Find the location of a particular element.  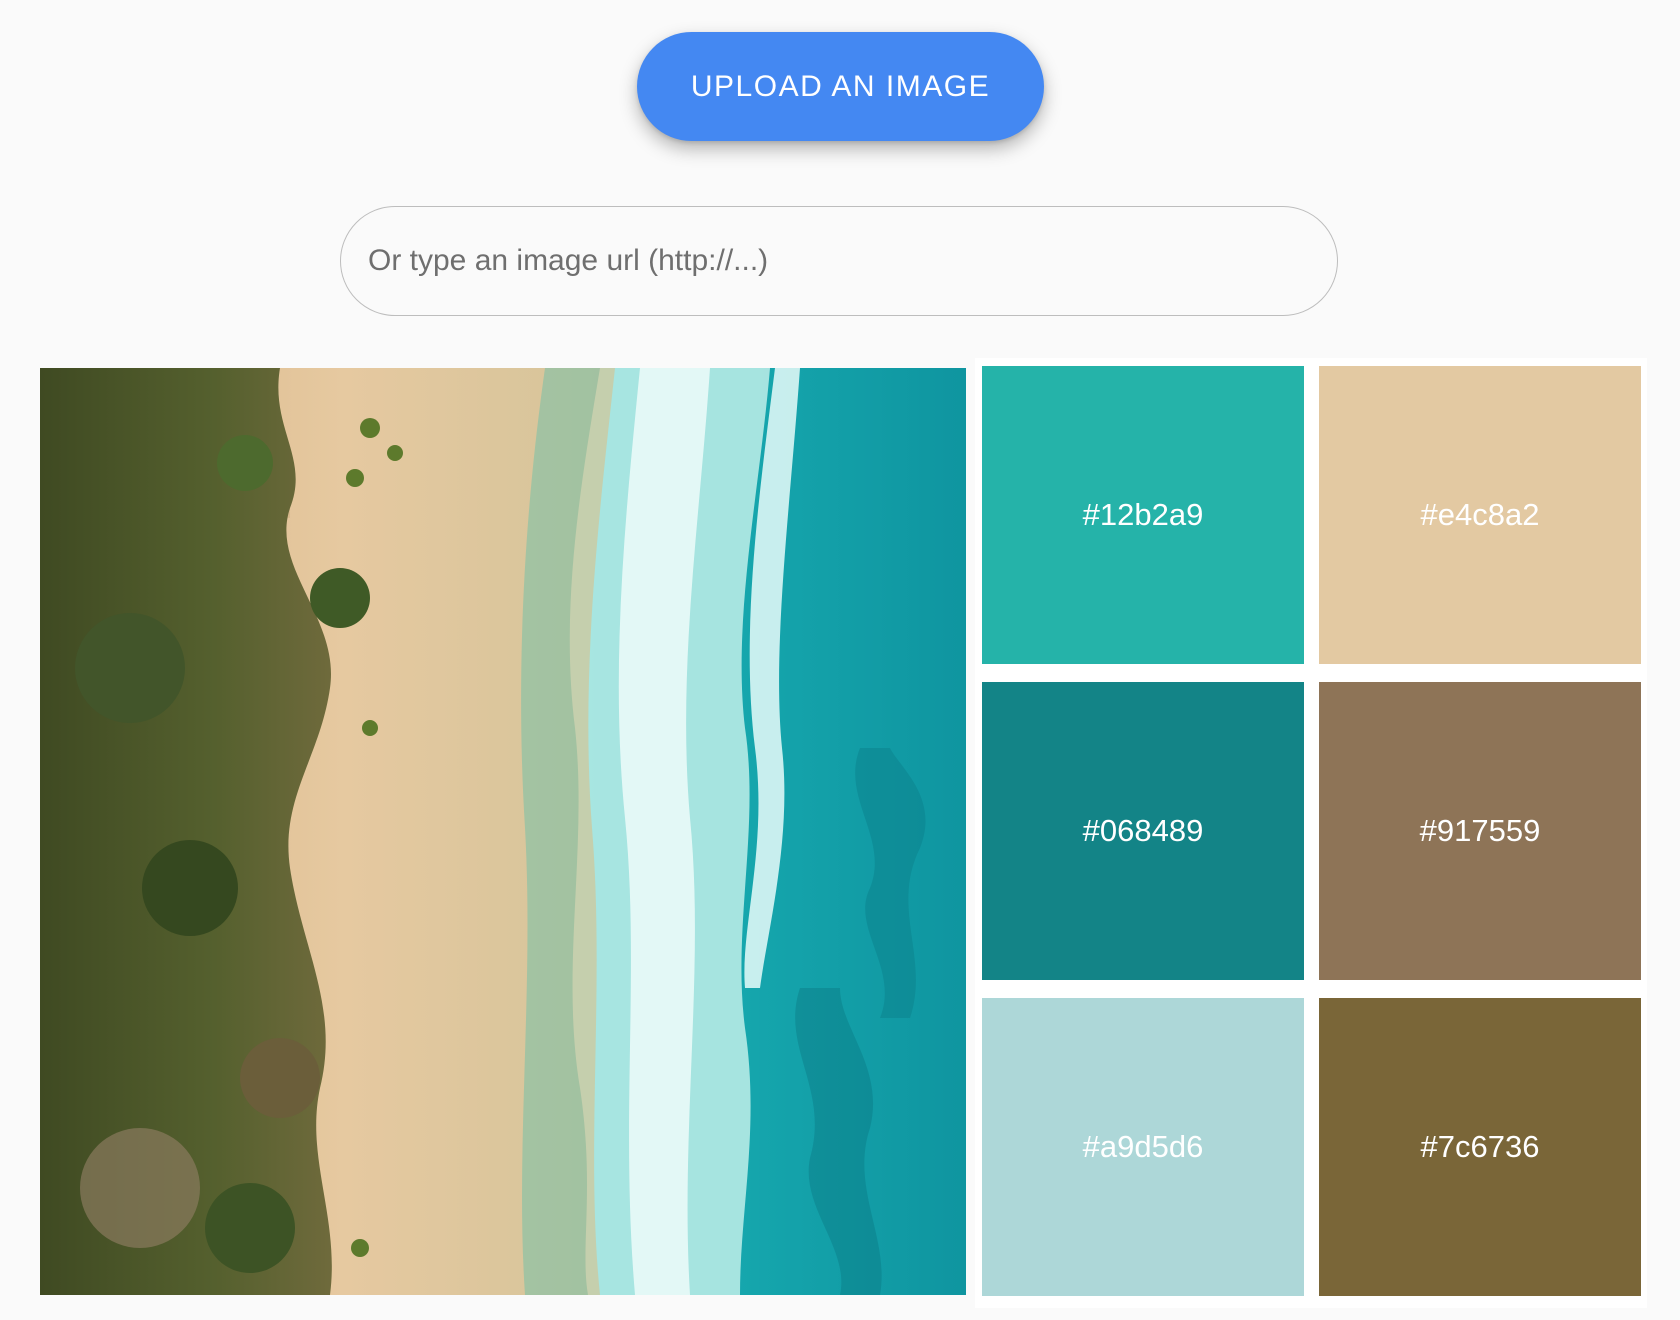

swatch-hex-label: #a9d5d6 is located at coordinates (1143, 1146).